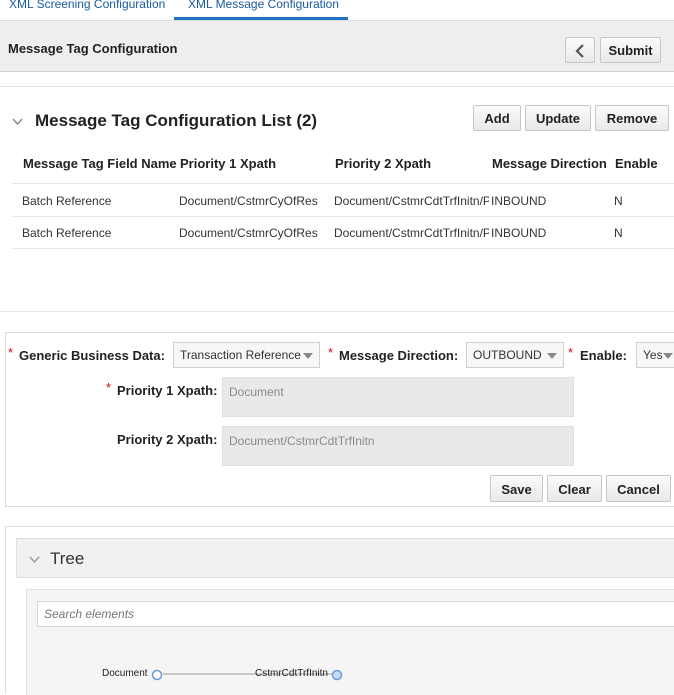  I want to click on tree-body: Document CstmrCdtTrfInitn, so click(350, 642).